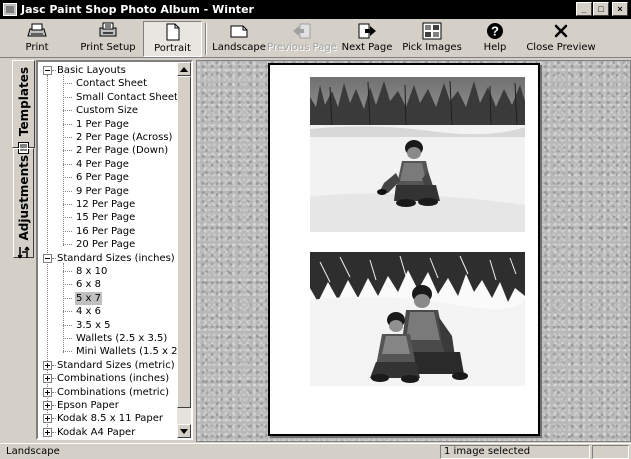 The height and width of the screenshot is (459, 631). What do you see at coordinates (88, 298) in the screenshot?
I see `tree-item-label: 5 x 7` at bounding box center [88, 298].